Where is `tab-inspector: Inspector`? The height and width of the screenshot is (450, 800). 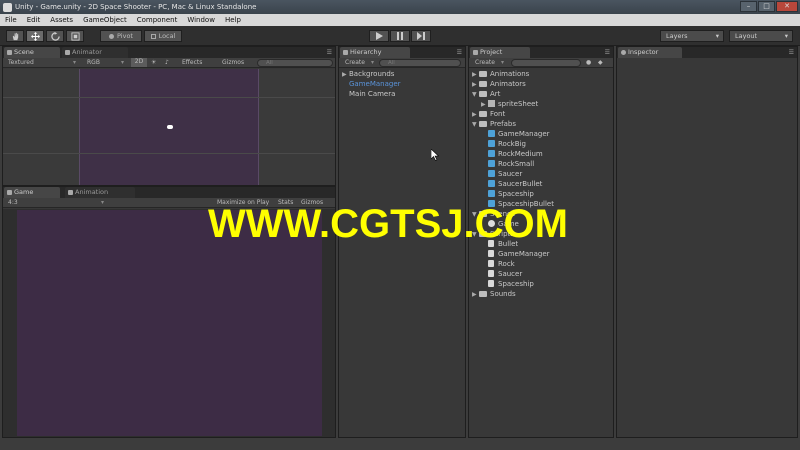 tab-inspector: Inspector is located at coordinates (650, 52).